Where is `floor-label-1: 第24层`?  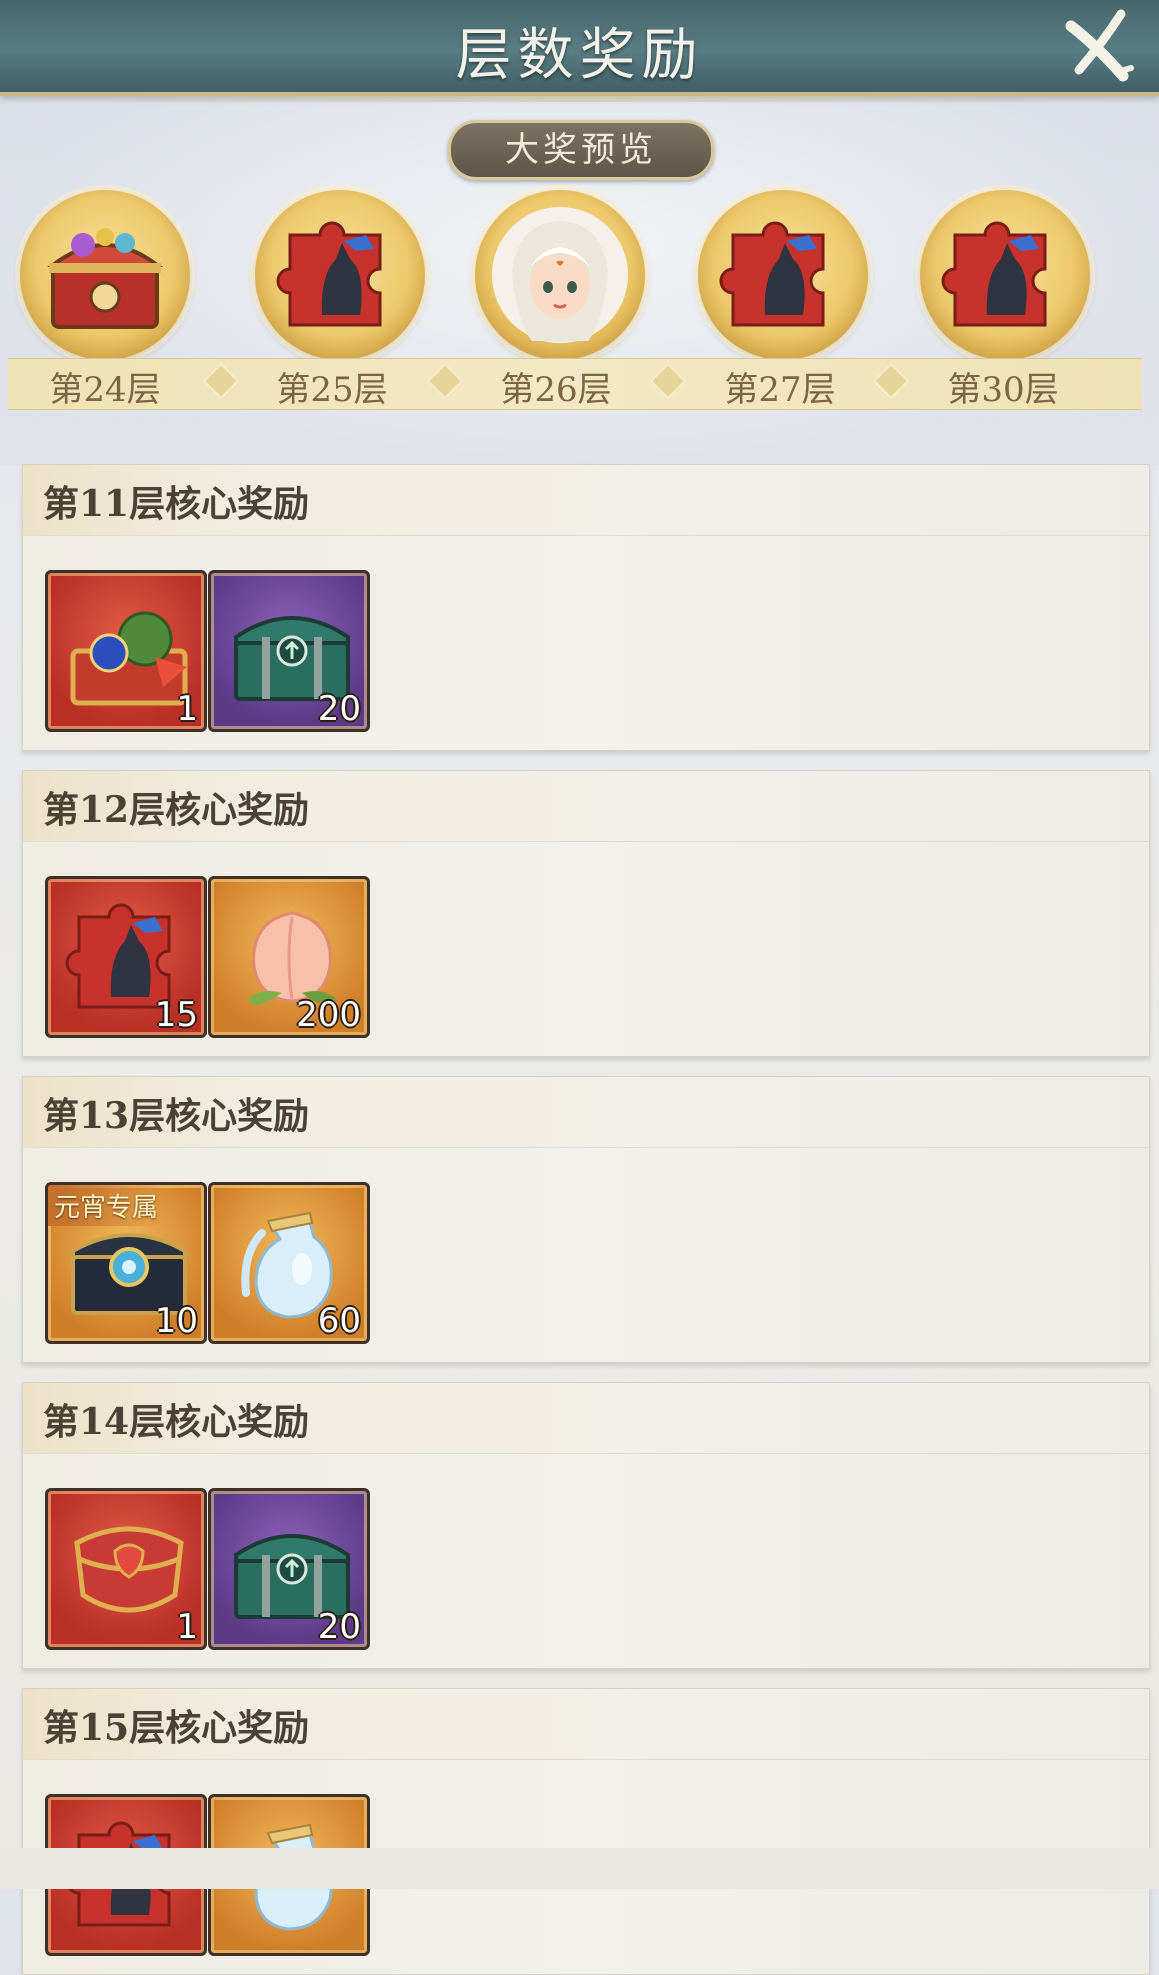 floor-label-1: 第24层 is located at coordinates (105, 390).